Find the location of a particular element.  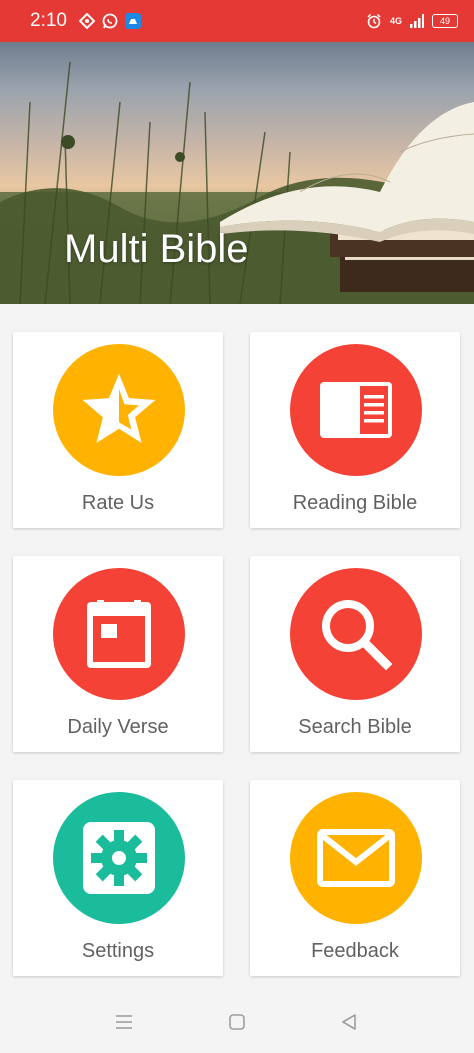

settings-card: Settings is located at coordinates (118, 878).